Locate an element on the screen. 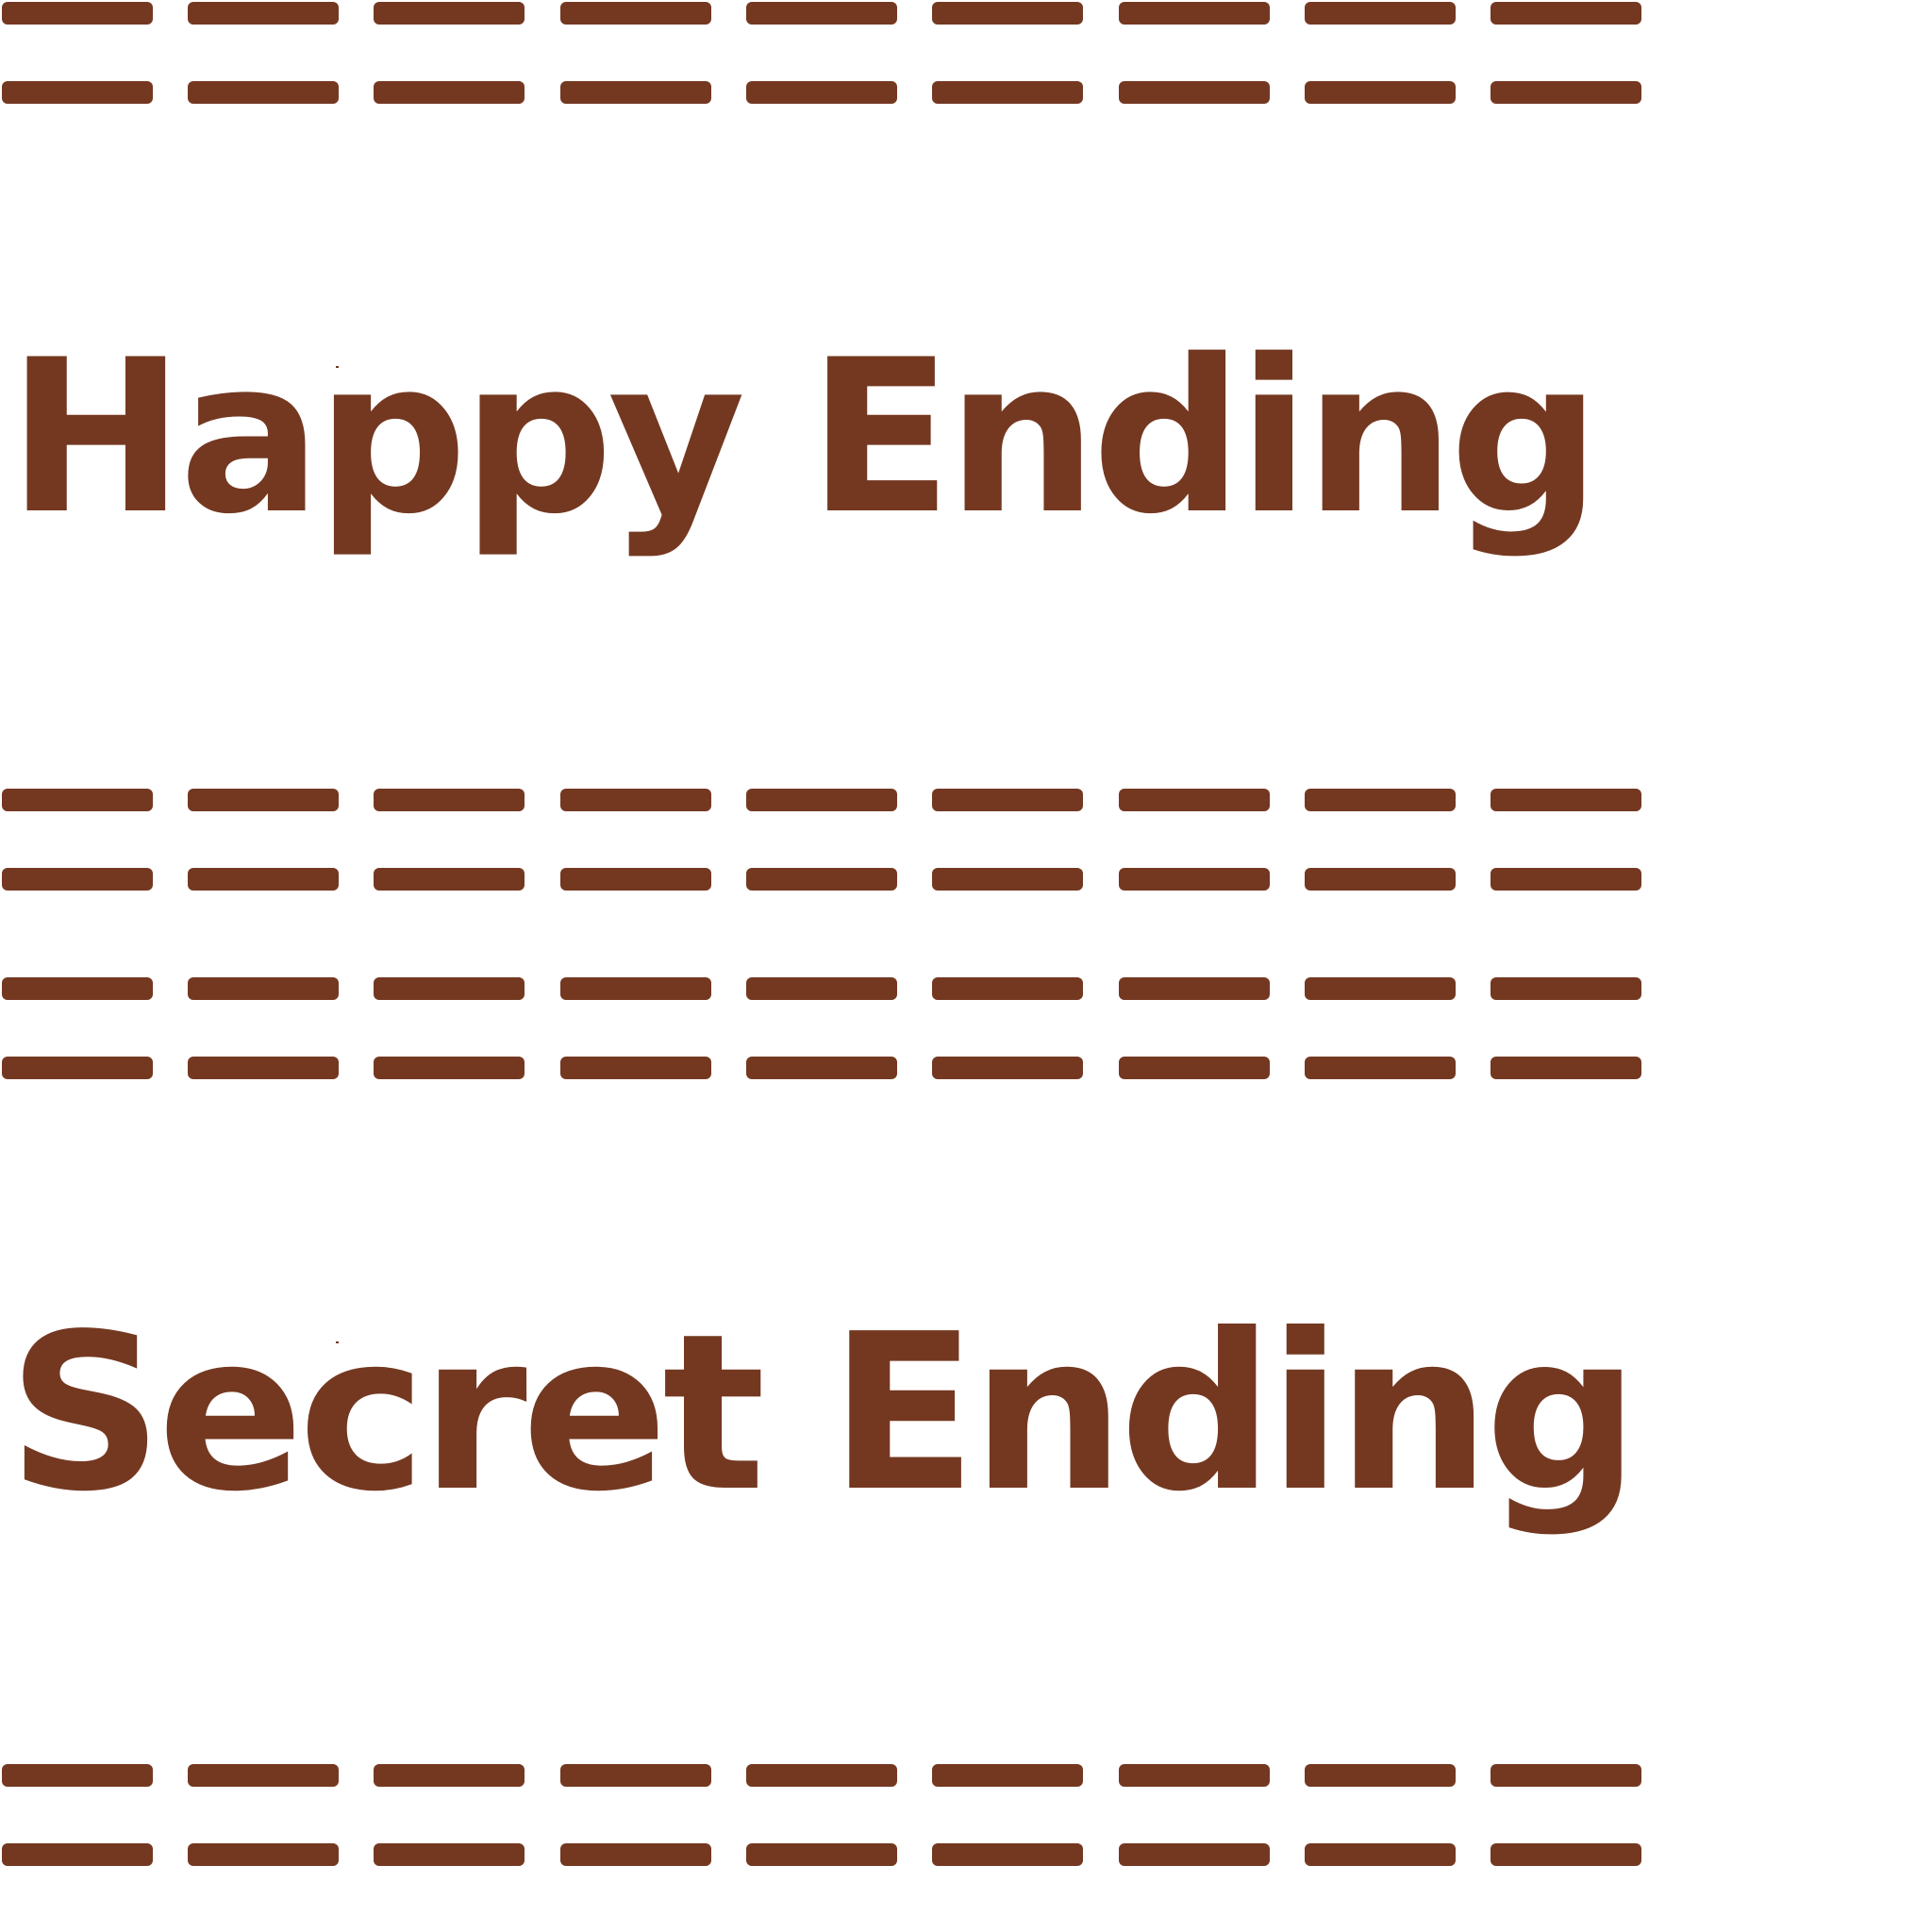 This screenshot has width=1932, height=1932. secret-ending-title: Secret Ending is located at coordinates (824, 1413).